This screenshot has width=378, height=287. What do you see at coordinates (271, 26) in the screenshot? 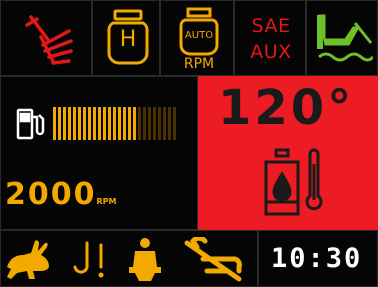
I see `sae-label: SAE` at bounding box center [271, 26].